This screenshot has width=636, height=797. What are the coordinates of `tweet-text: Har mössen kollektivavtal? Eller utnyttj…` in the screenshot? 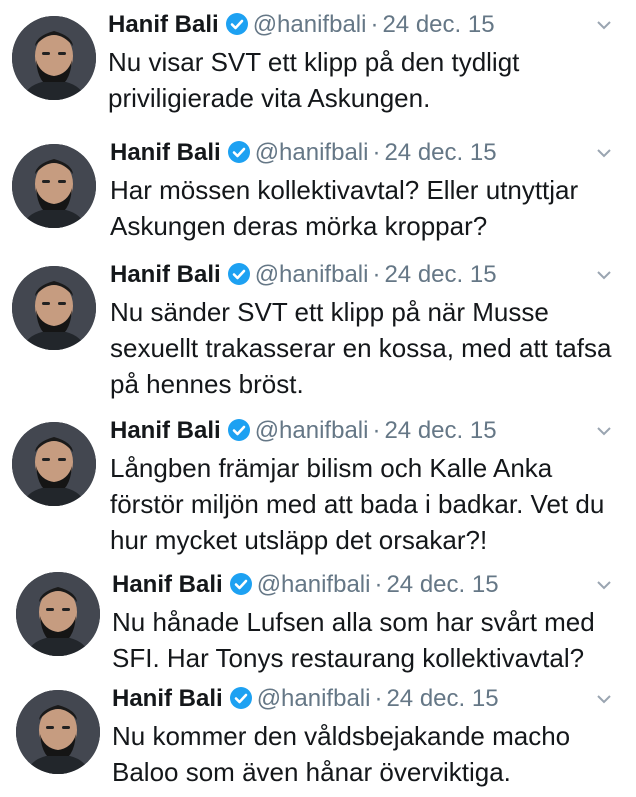 It's located at (344, 208).